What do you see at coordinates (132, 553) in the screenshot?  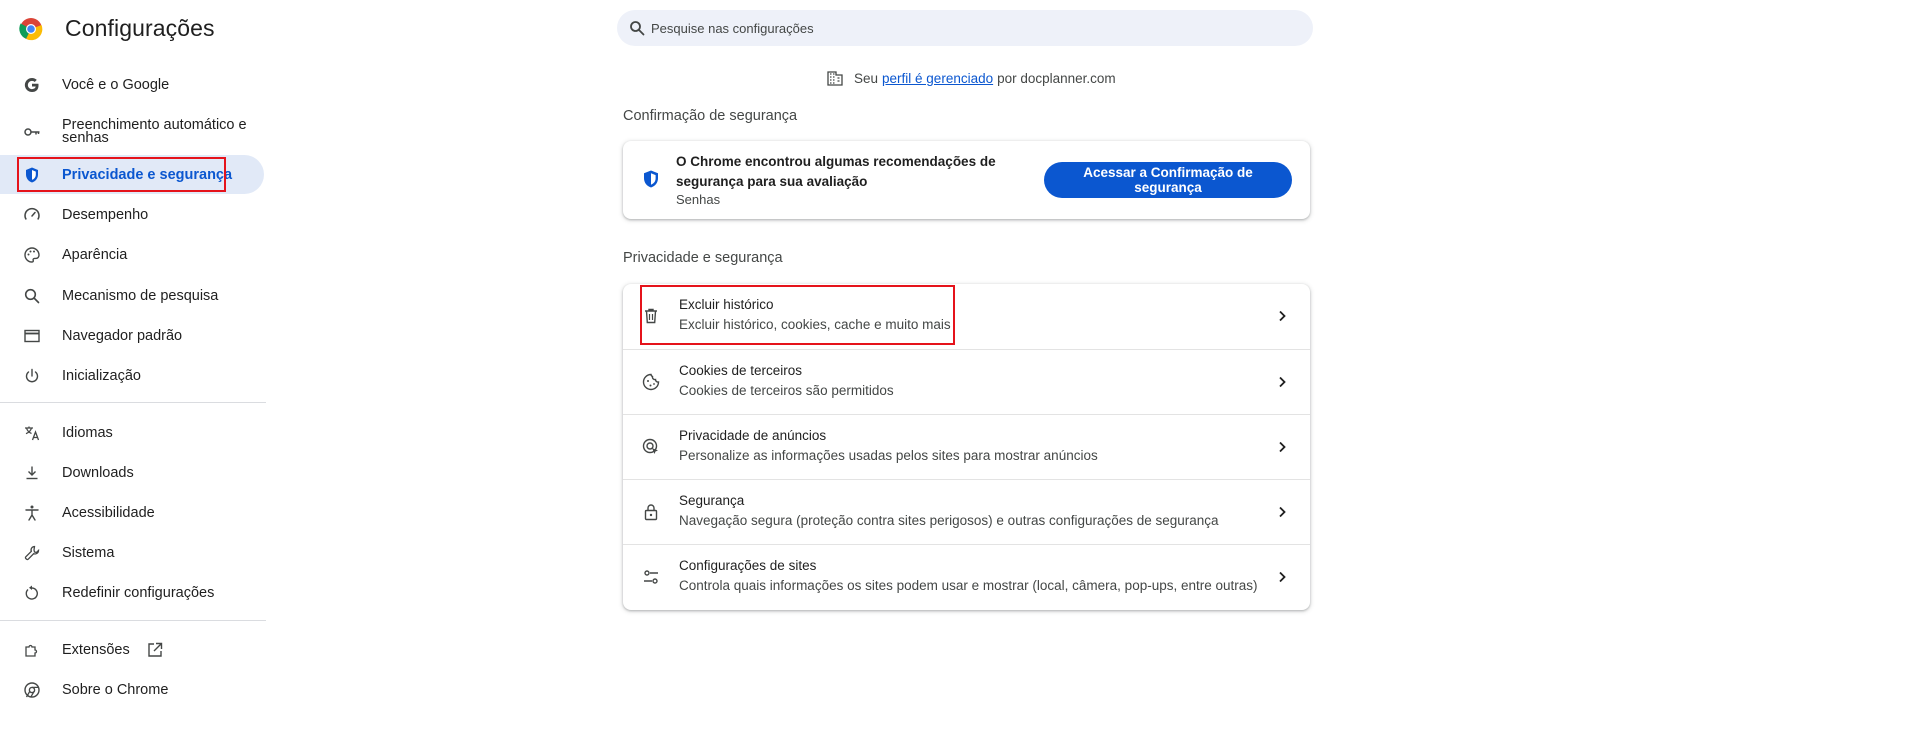 I see `sidebar-item-system: Sistema` at bounding box center [132, 553].